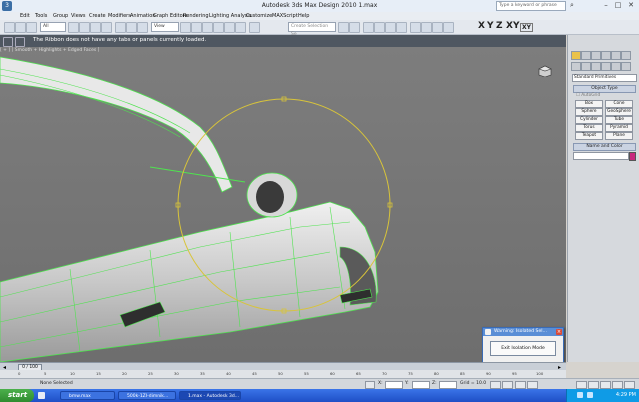 This screenshot has height=402, width=639. What do you see at coordinates (218, 27) in the screenshot?
I see `angle-snap-icon` at bounding box center [218, 27].